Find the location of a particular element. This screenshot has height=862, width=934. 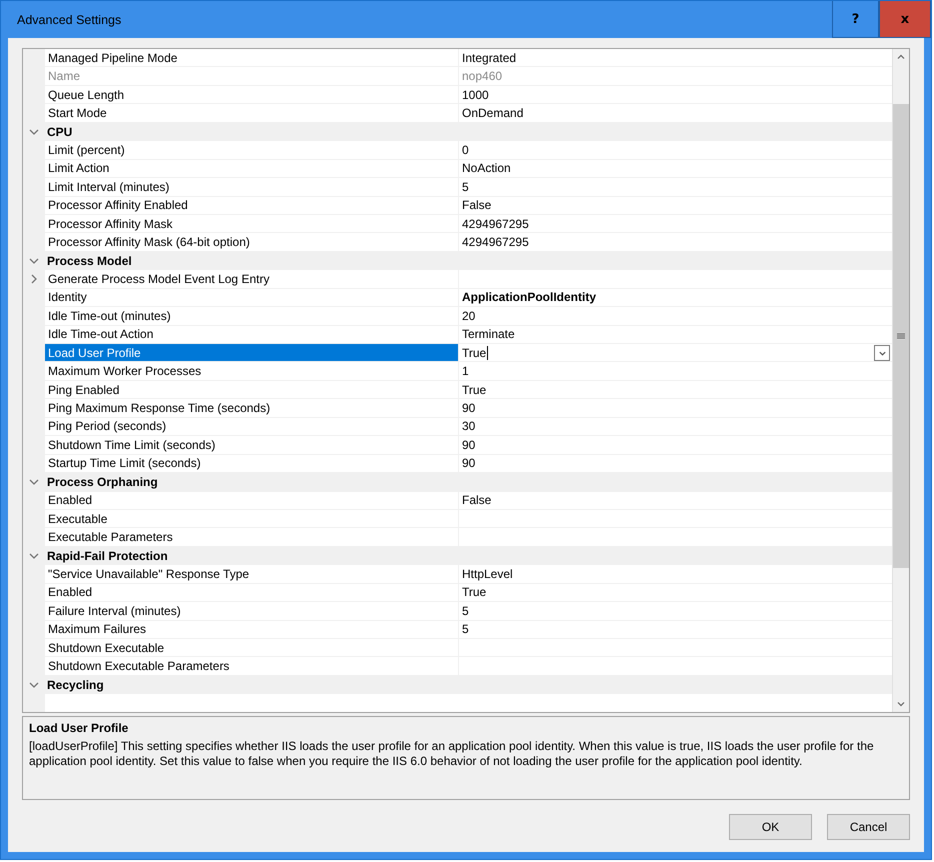

property-value: HttpLevel is located at coordinates (487, 573).